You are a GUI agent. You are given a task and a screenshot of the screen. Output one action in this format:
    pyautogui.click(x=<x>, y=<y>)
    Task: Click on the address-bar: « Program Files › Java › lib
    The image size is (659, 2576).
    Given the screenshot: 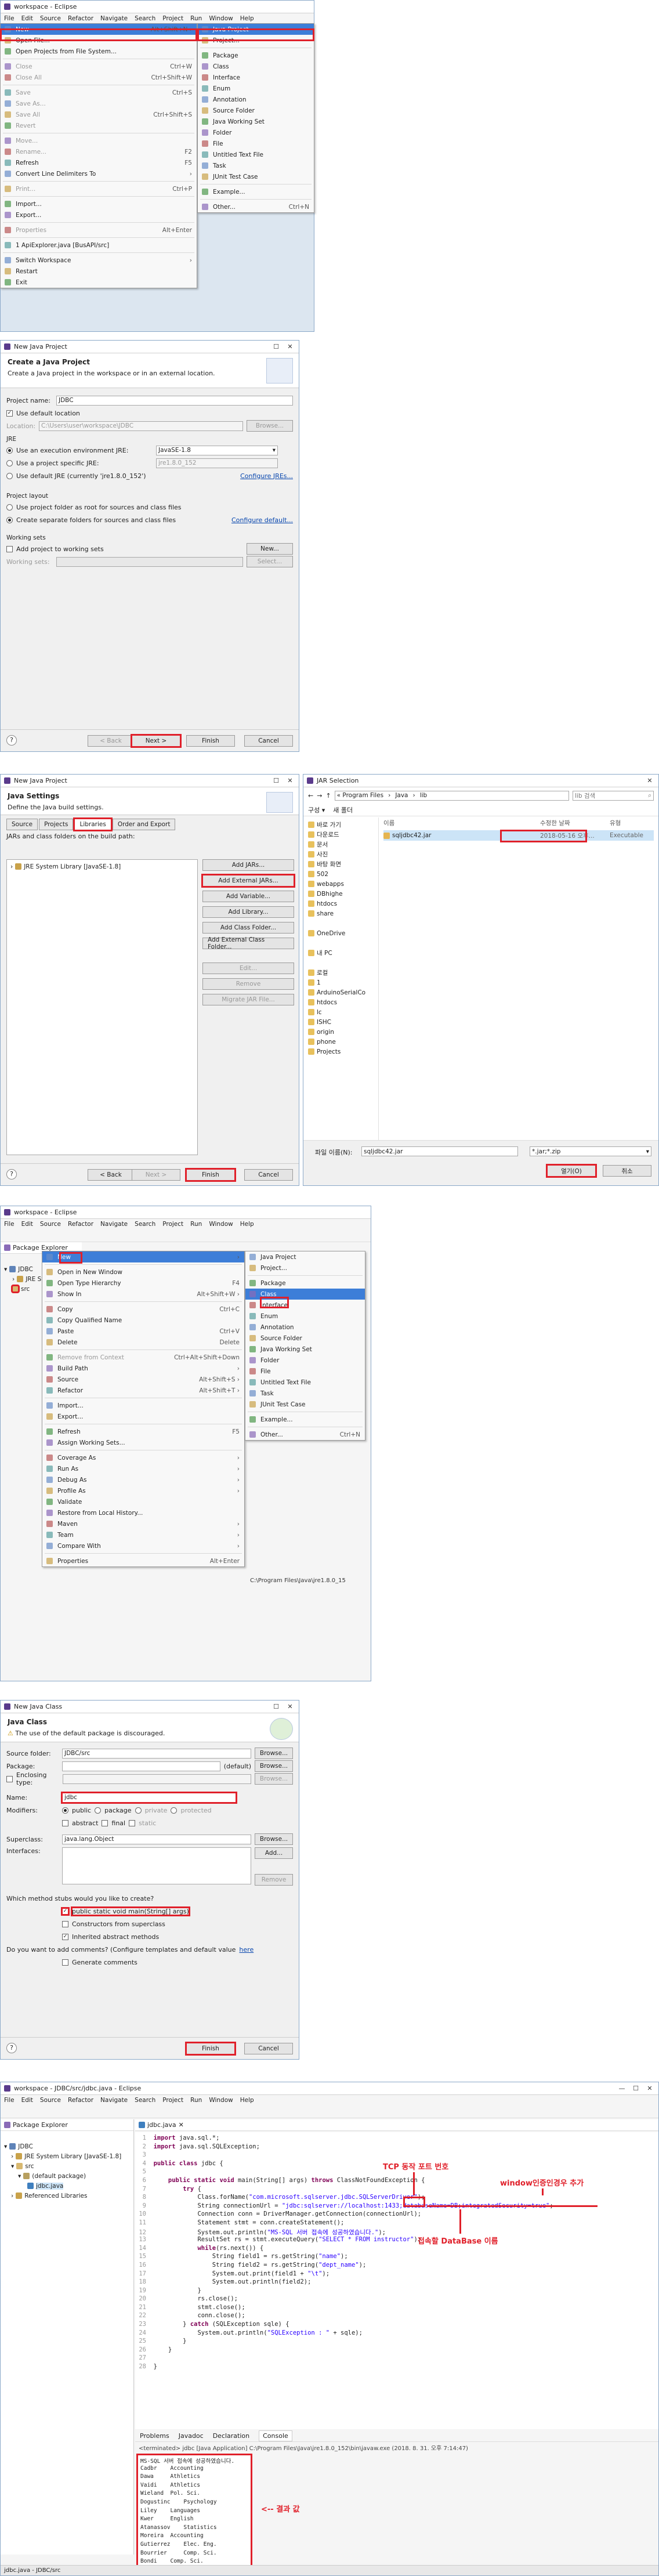 What is the action you would take?
    pyautogui.click(x=452, y=795)
    